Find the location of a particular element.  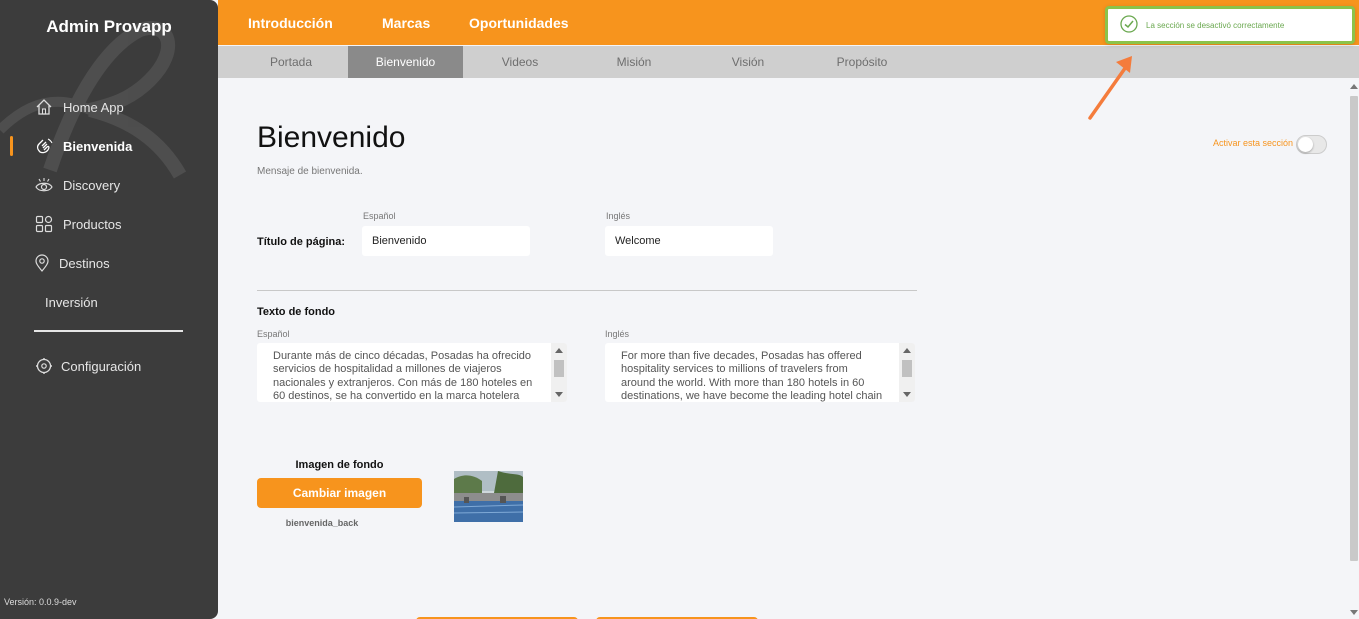

subtab-videos: Videos is located at coordinates (520, 62).